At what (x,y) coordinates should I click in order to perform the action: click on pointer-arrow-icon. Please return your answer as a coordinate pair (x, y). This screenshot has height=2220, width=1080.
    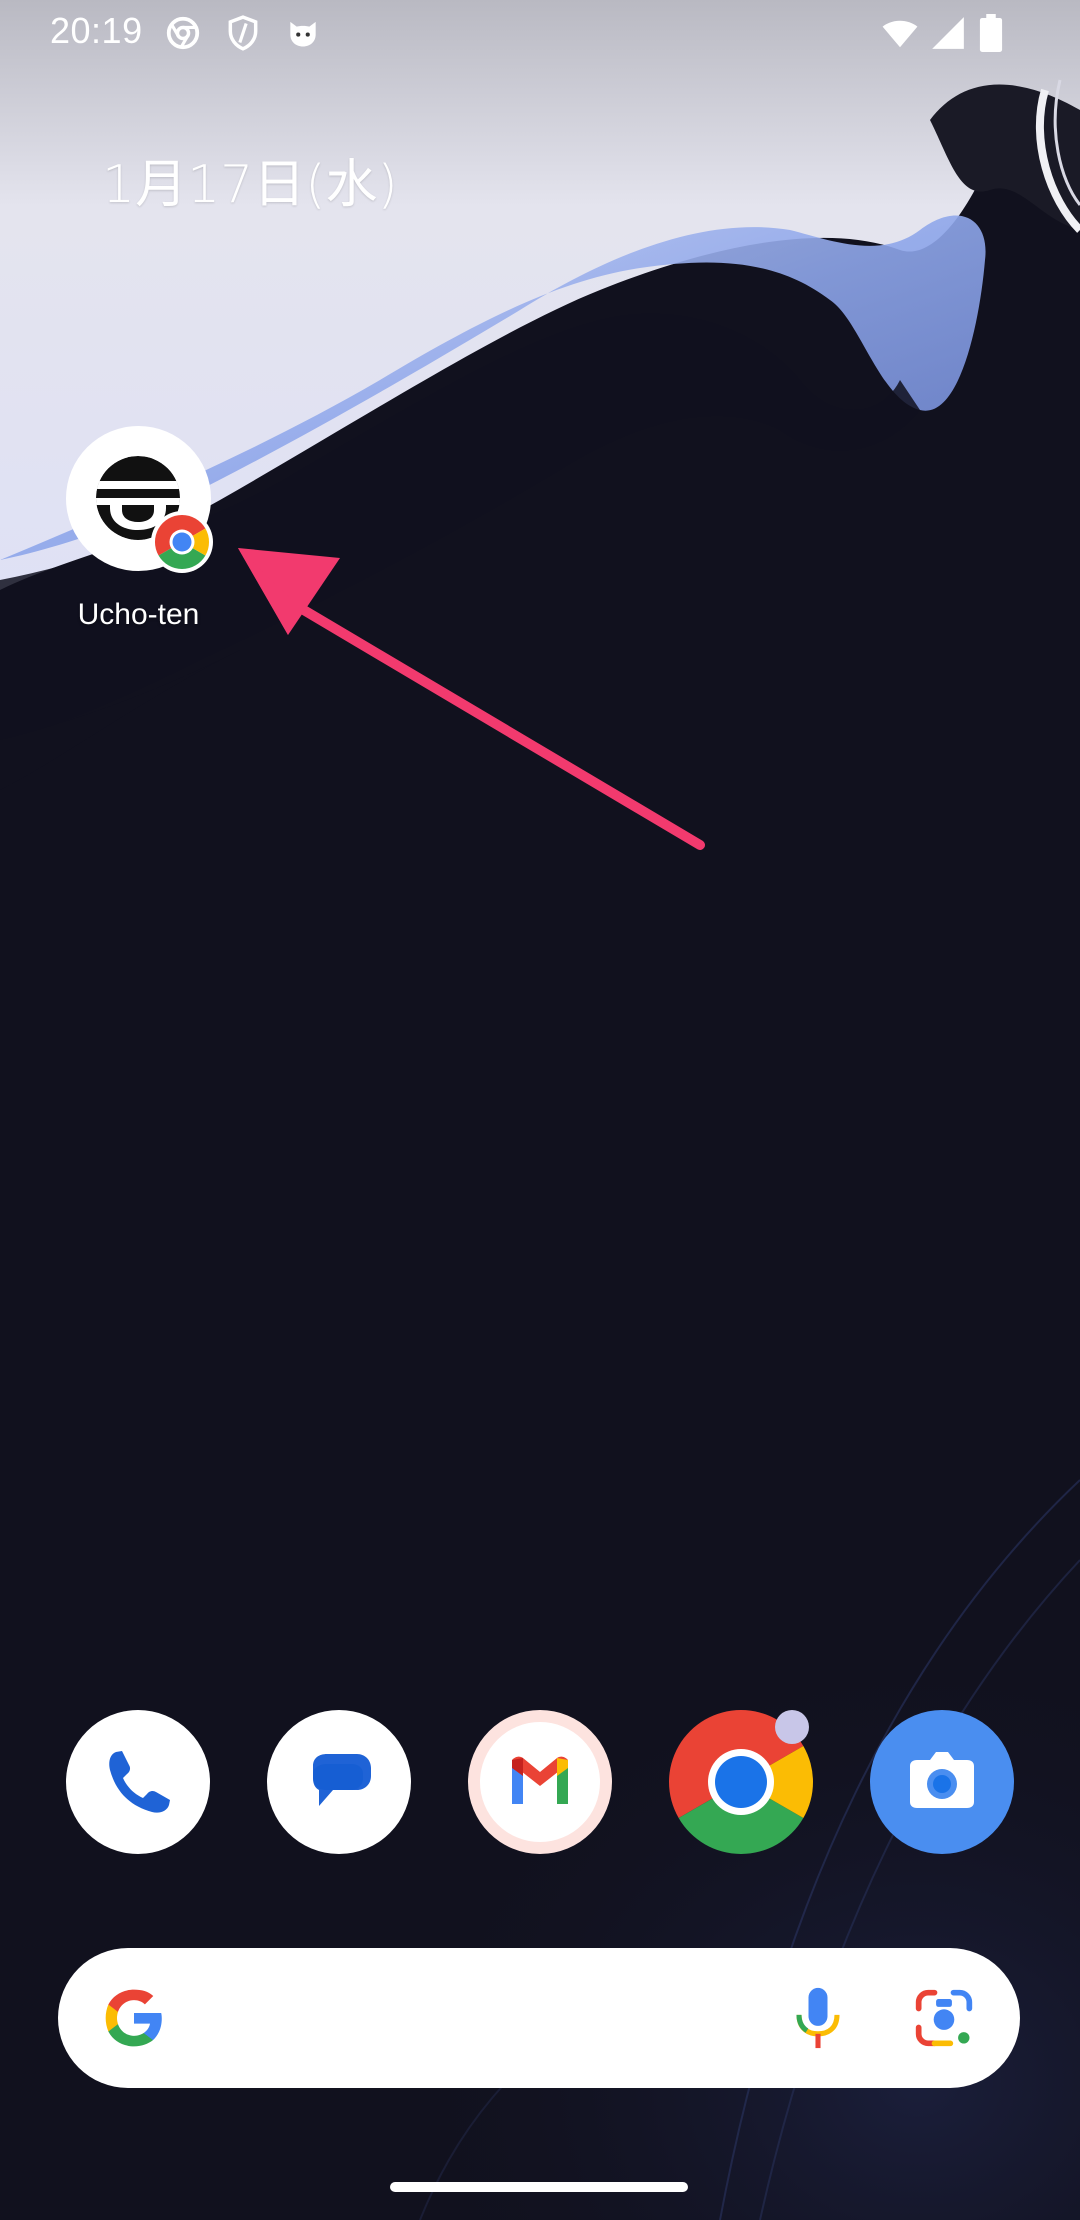
    Looking at the image, I should click on (471, 699).